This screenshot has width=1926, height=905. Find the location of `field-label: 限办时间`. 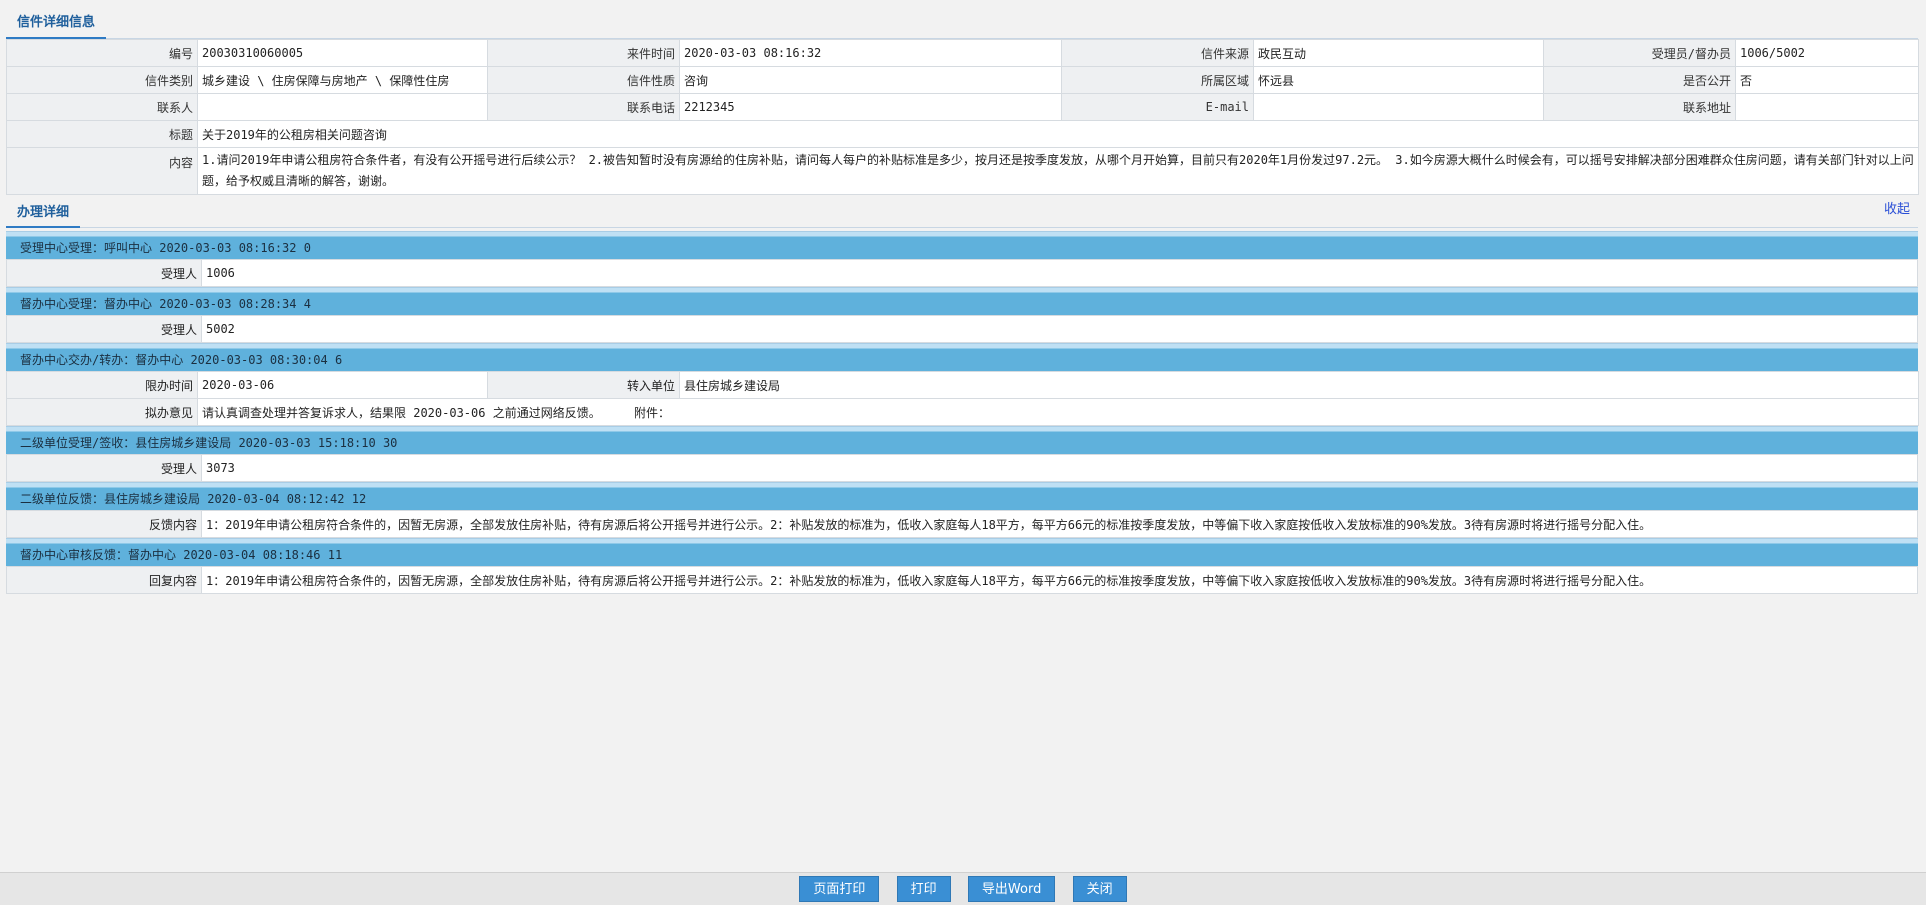

field-label: 限办时间 is located at coordinates (102, 385).